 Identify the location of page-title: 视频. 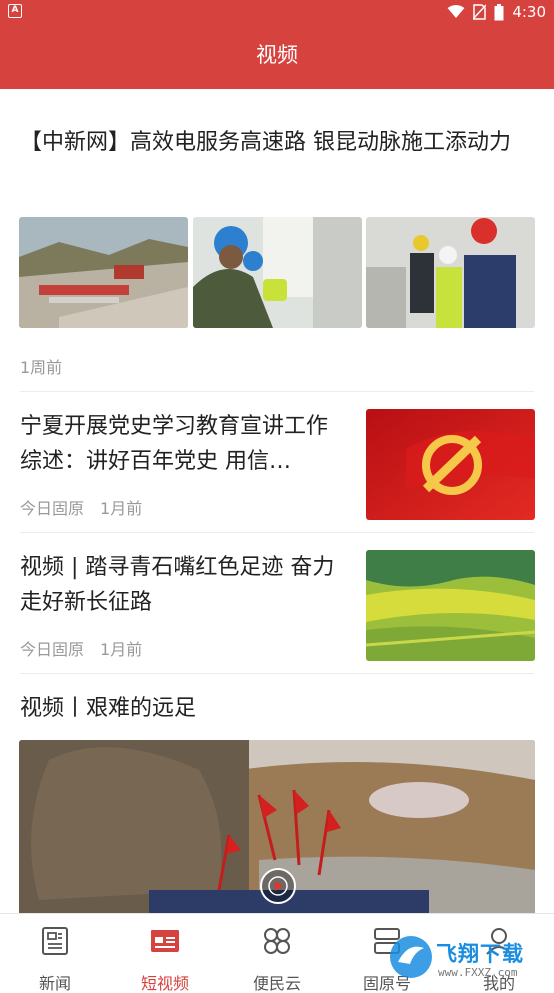
(277, 56).